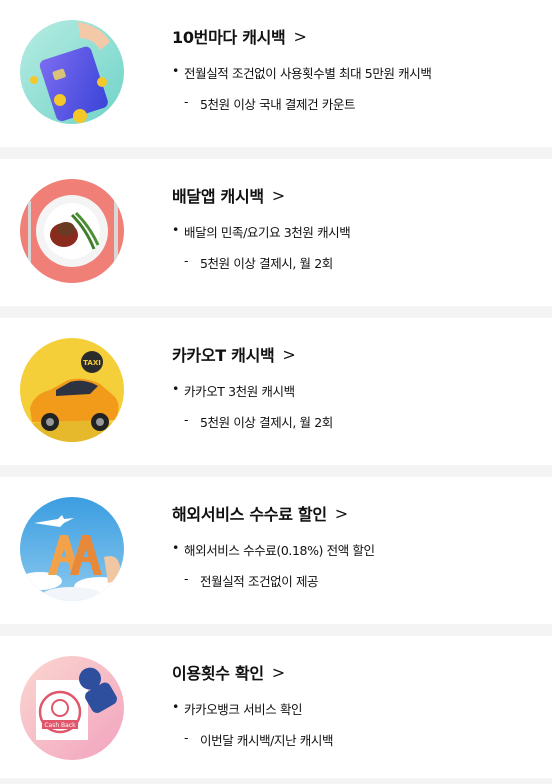 The image size is (552, 784). I want to click on benefit-title-text: 이용횟수 확인, so click(218, 673).